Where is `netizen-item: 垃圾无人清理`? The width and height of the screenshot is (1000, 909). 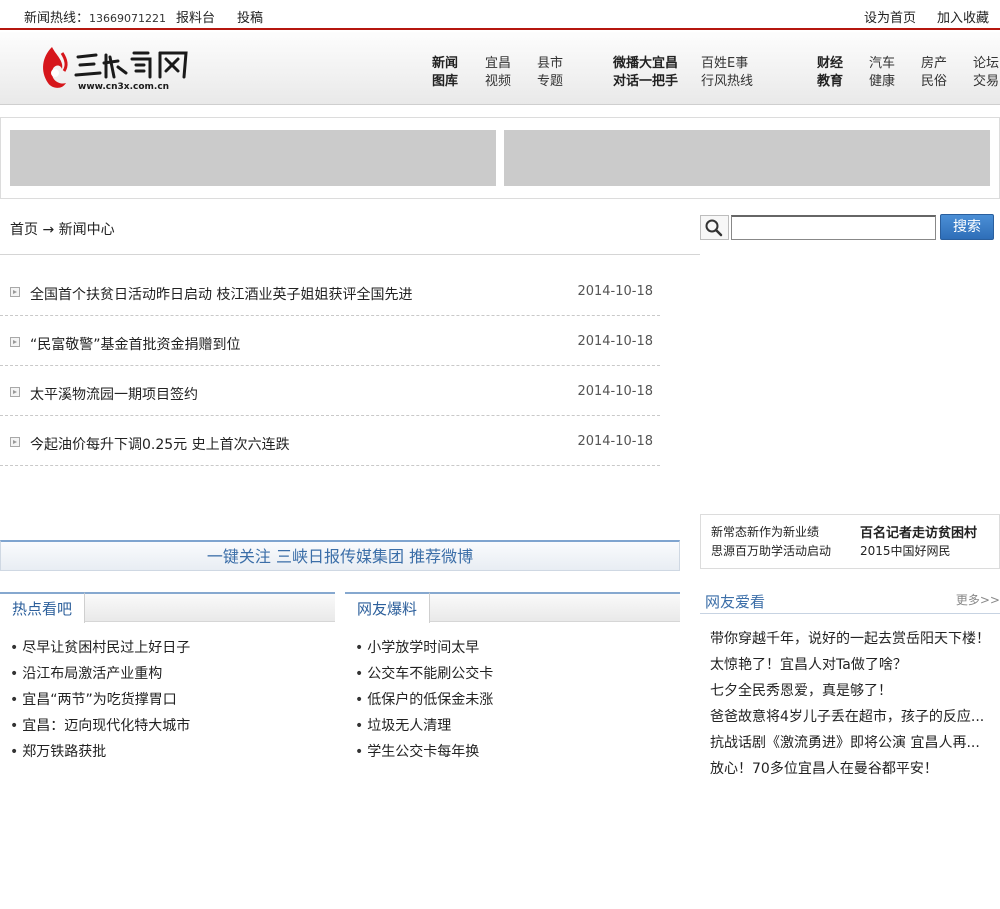 netizen-item: 垃圾无人清理 is located at coordinates (403, 725).